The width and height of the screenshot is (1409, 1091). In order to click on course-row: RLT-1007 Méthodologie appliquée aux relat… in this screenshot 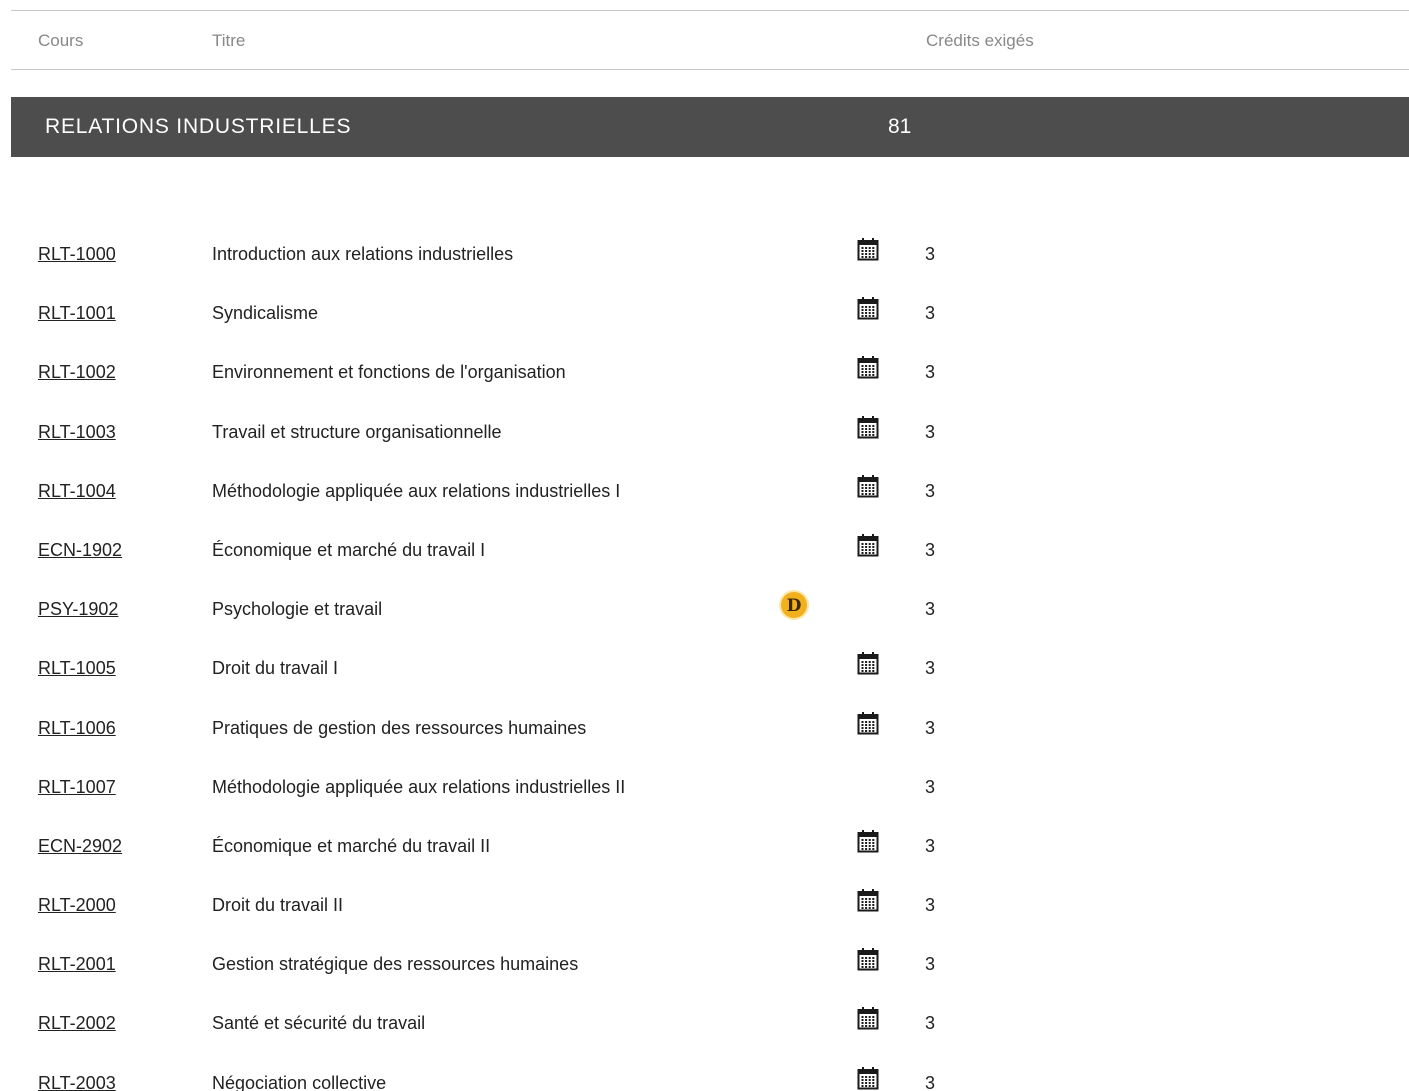, I will do `click(704, 787)`.